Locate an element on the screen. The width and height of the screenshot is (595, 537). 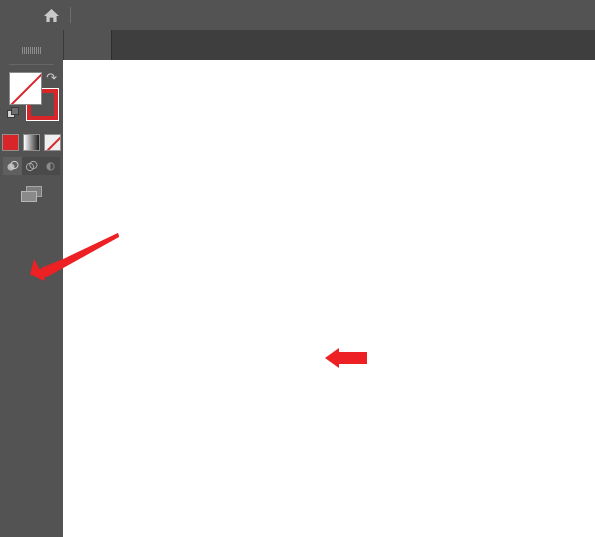
tools-panel: ↷ is located at coordinates (32, 283).